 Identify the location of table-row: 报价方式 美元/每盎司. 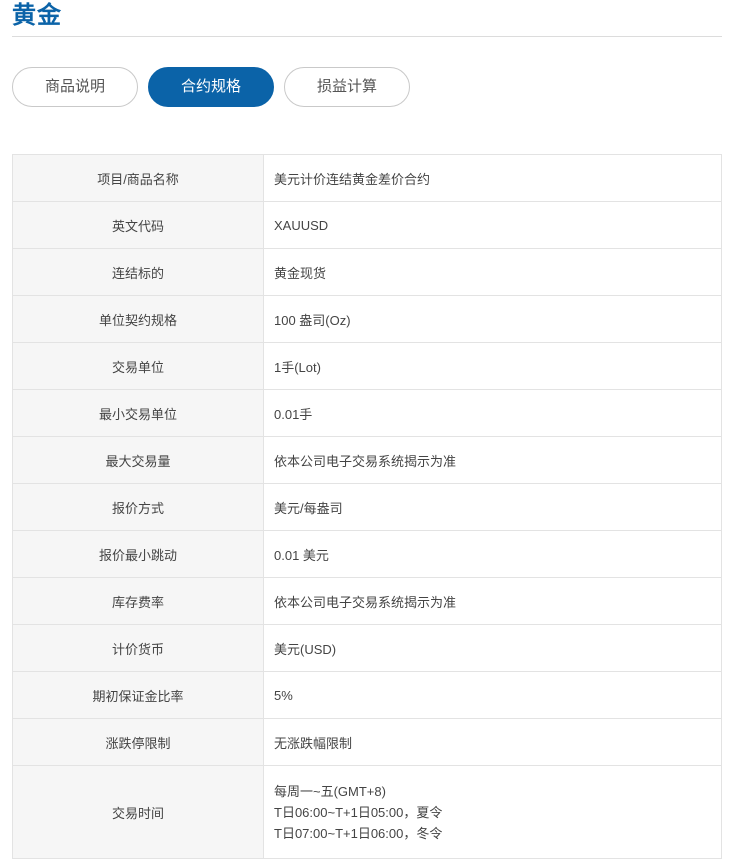
(367, 507).